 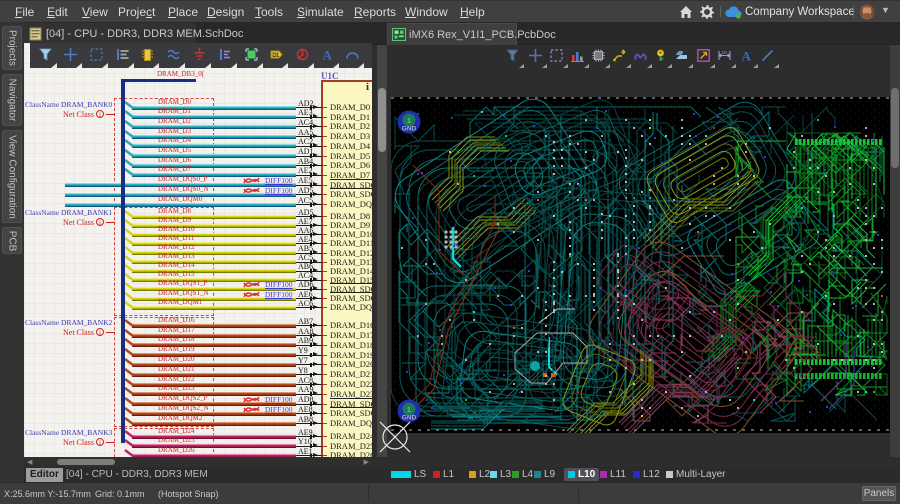 I want to click on svg-text: 10, so click(x=725, y=52).